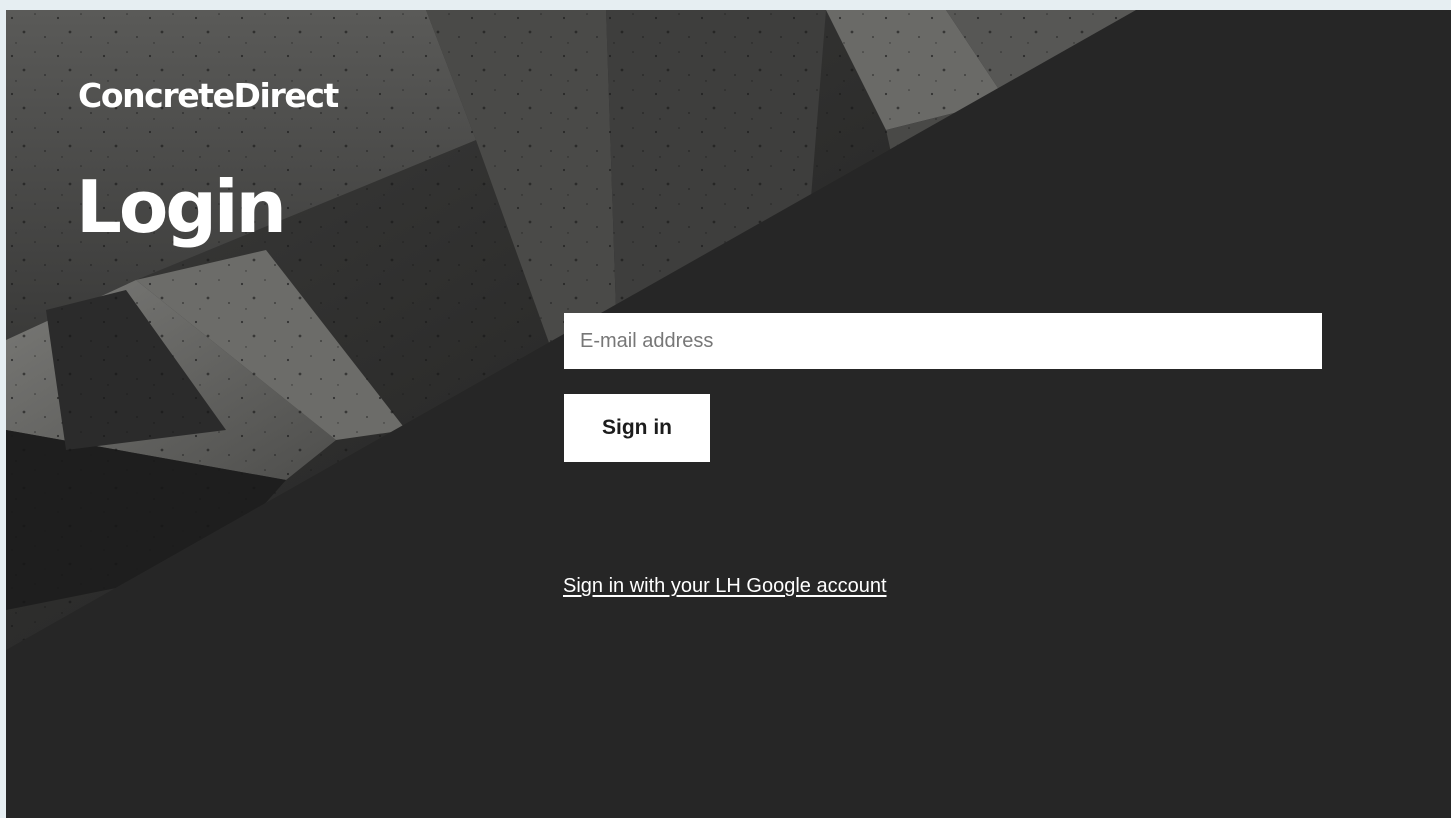  I want to click on google-sign-in-link: Sign in with your LH Google account, so click(725, 586).